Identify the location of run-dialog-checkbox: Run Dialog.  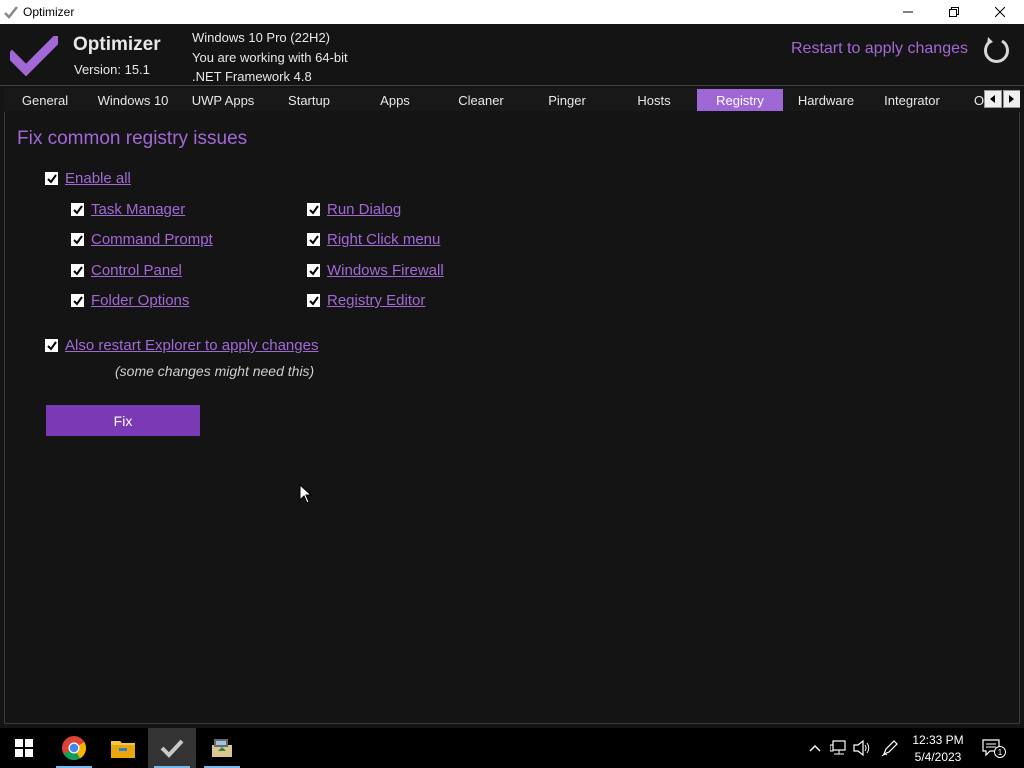
(354, 209).